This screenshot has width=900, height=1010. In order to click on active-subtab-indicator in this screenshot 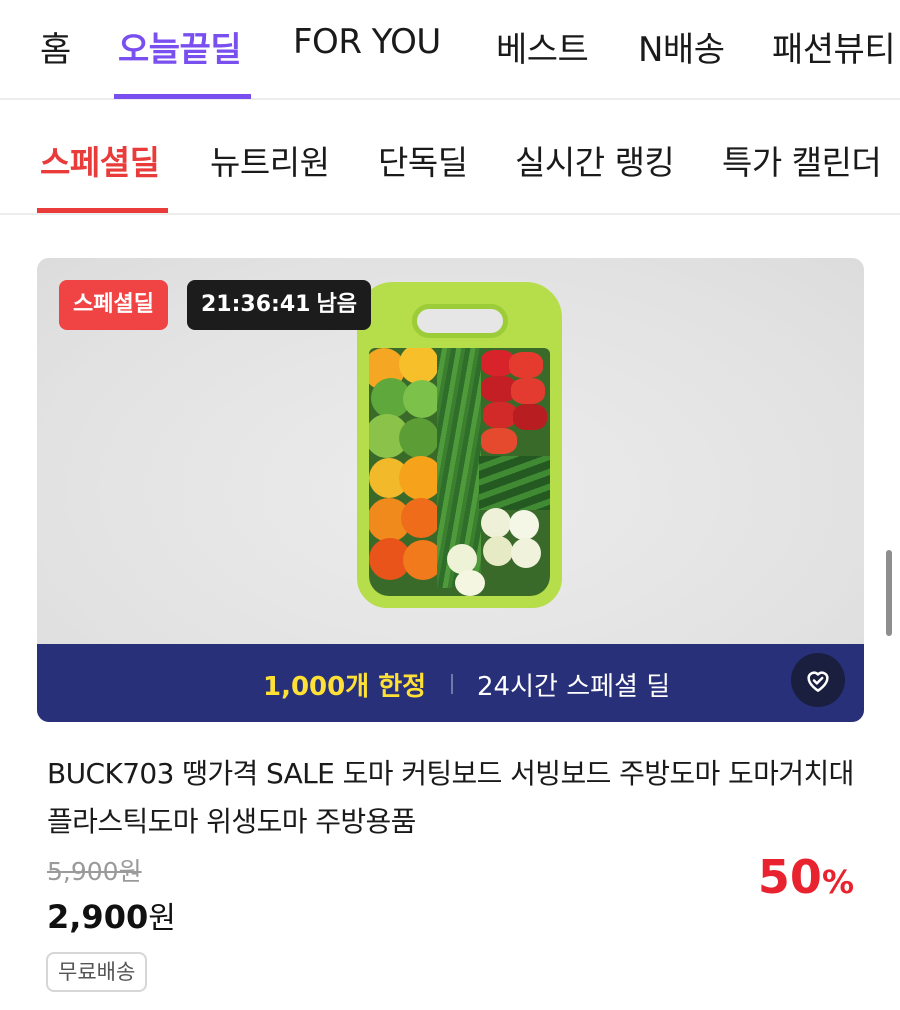, I will do `click(102, 210)`.